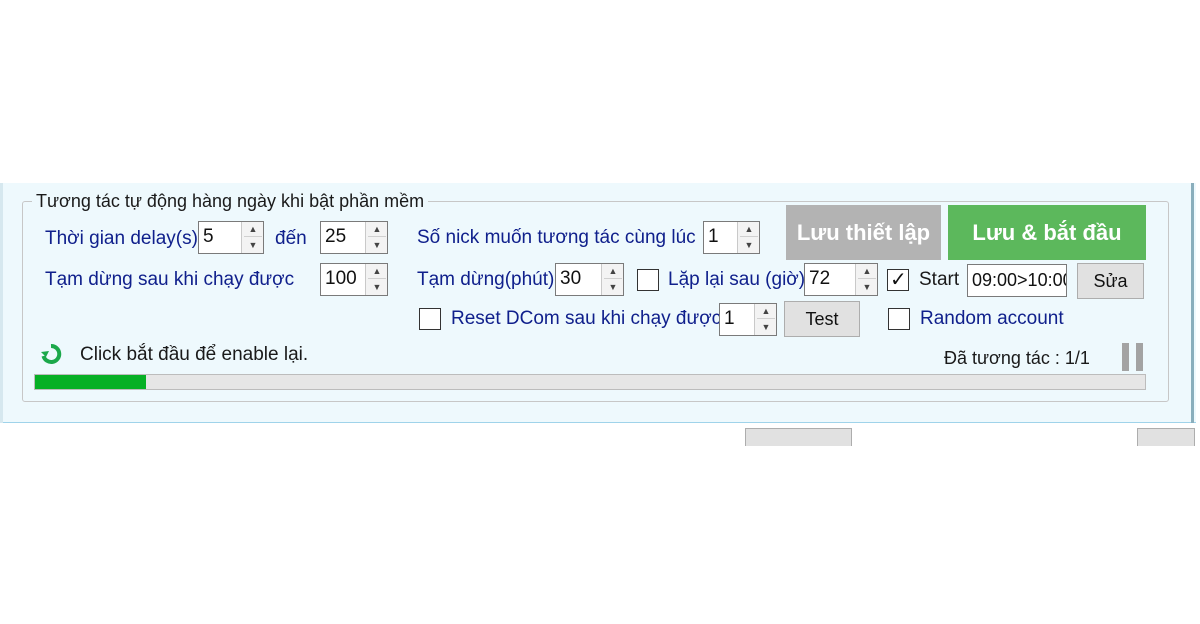 This screenshot has width=1200, height=624. What do you see at coordinates (863, 232) in the screenshot?
I see `save-settings-button: Lưu thiết lập` at bounding box center [863, 232].